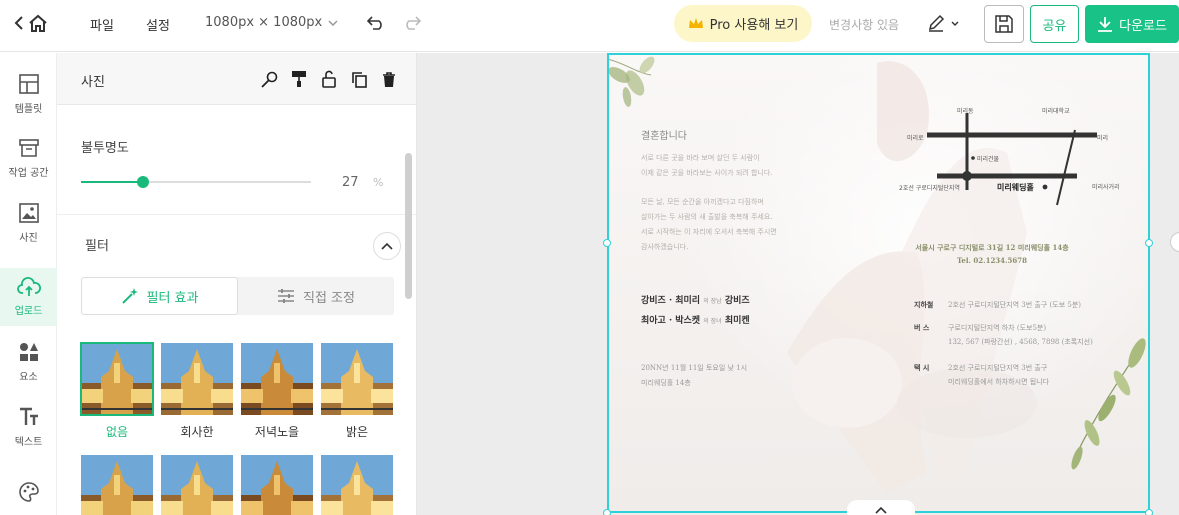  What do you see at coordinates (737, 321) in the screenshot?
I see `bride-name: 최미켄` at bounding box center [737, 321].